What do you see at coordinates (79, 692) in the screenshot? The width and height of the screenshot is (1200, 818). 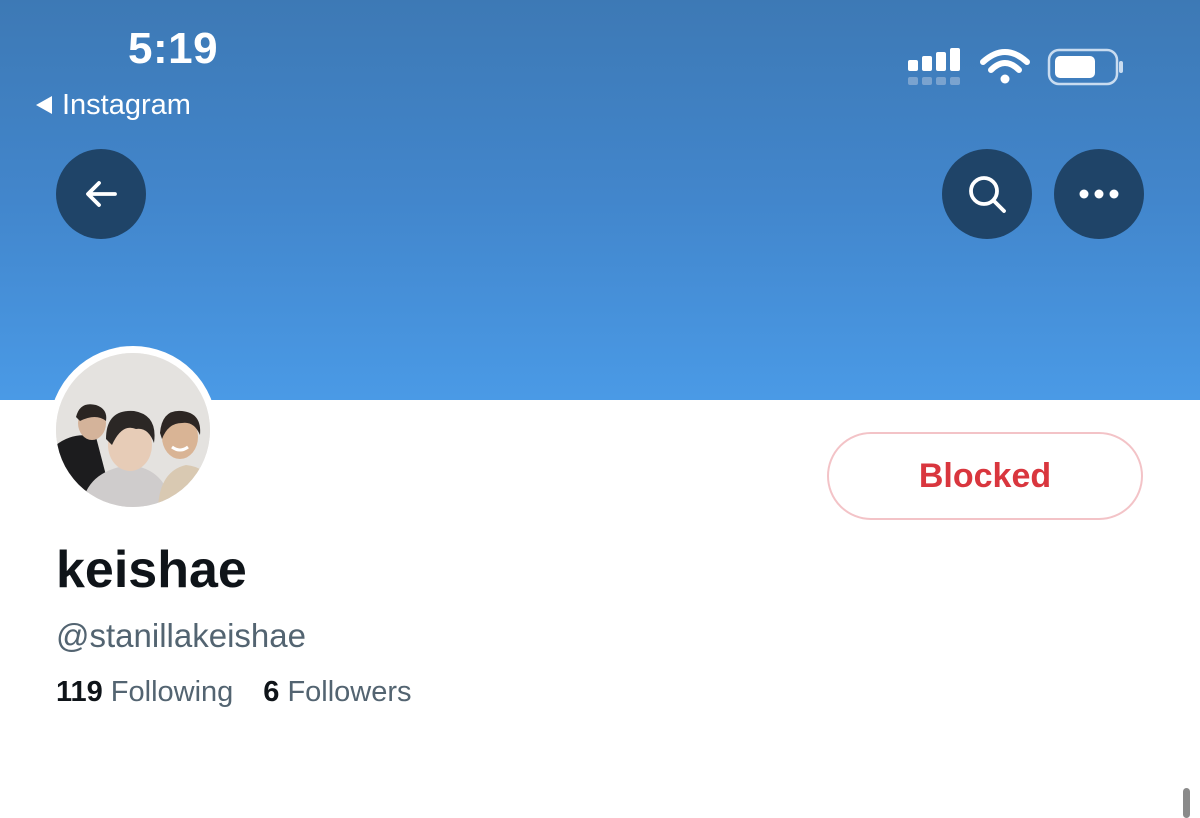 I see `following-count: 119` at bounding box center [79, 692].